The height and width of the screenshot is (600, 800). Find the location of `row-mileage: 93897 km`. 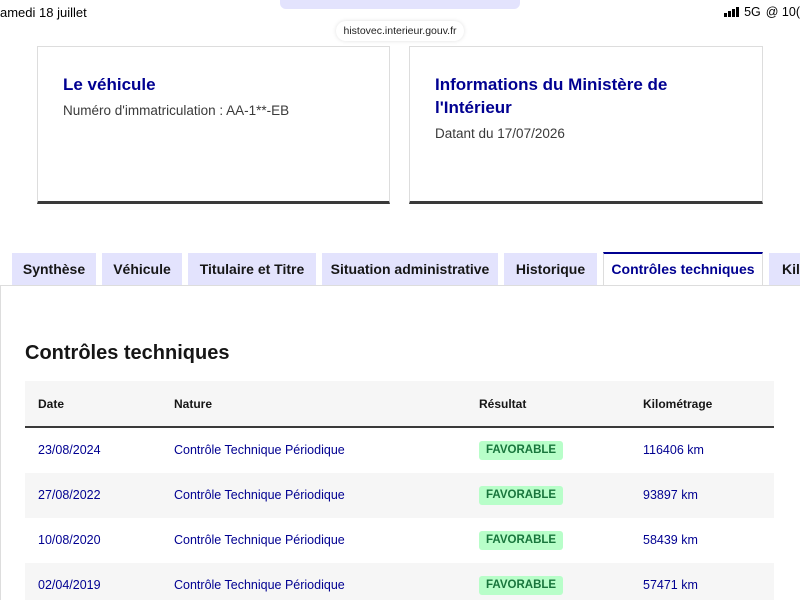

row-mileage: 93897 km is located at coordinates (670, 495).